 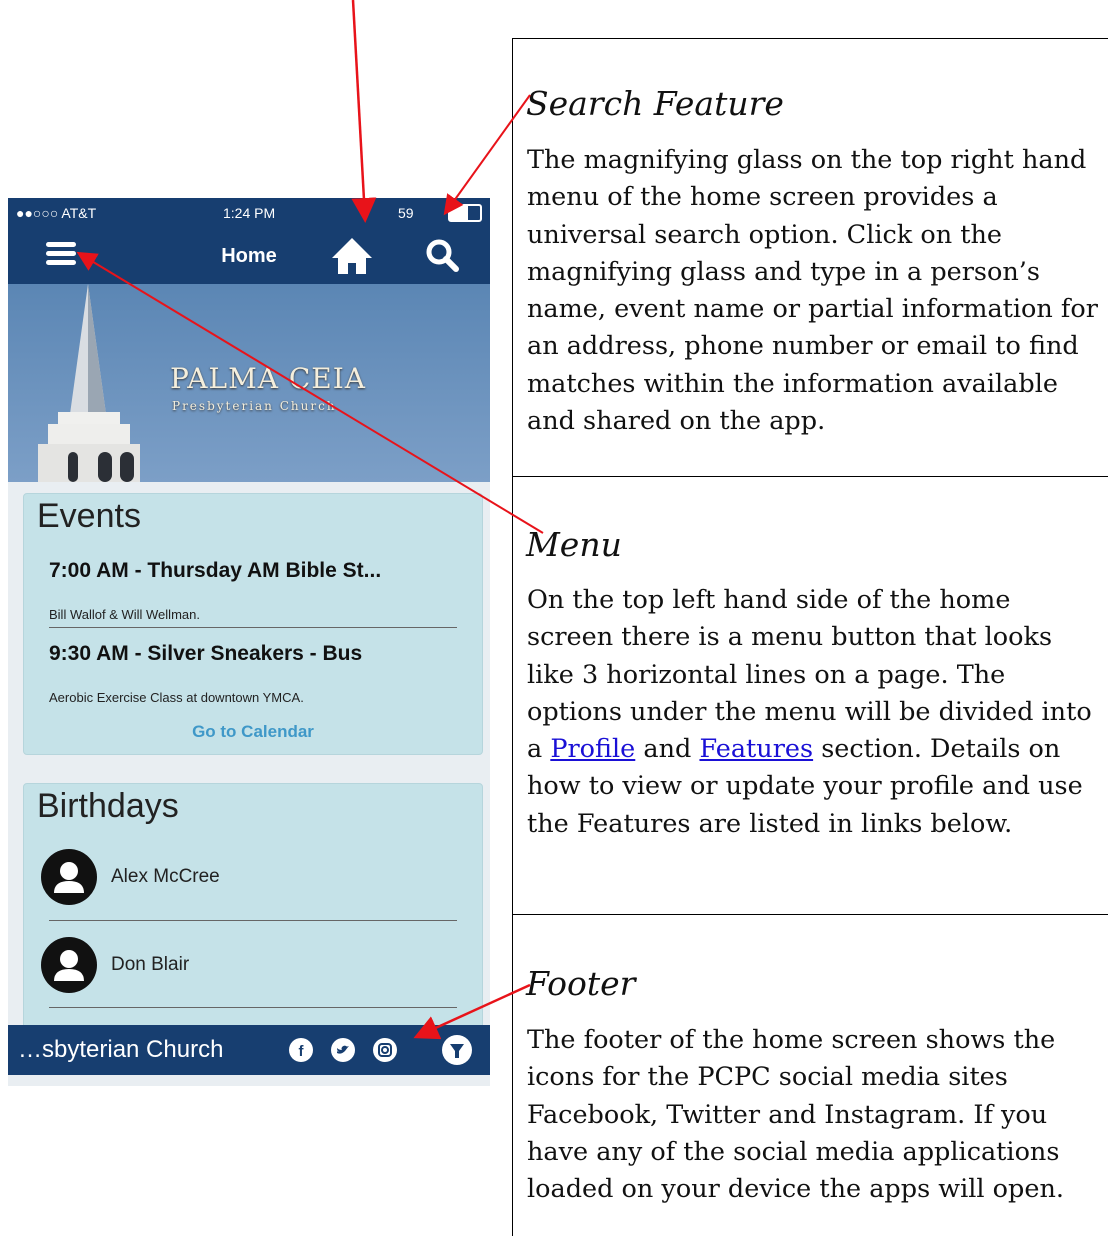 What do you see at coordinates (268, 378) in the screenshot?
I see `church-logo: PALMA CEIA` at bounding box center [268, 378].